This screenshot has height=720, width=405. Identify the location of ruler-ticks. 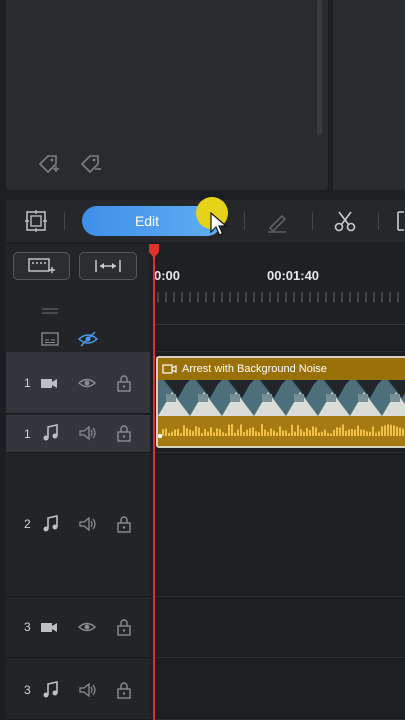
(278, 297).